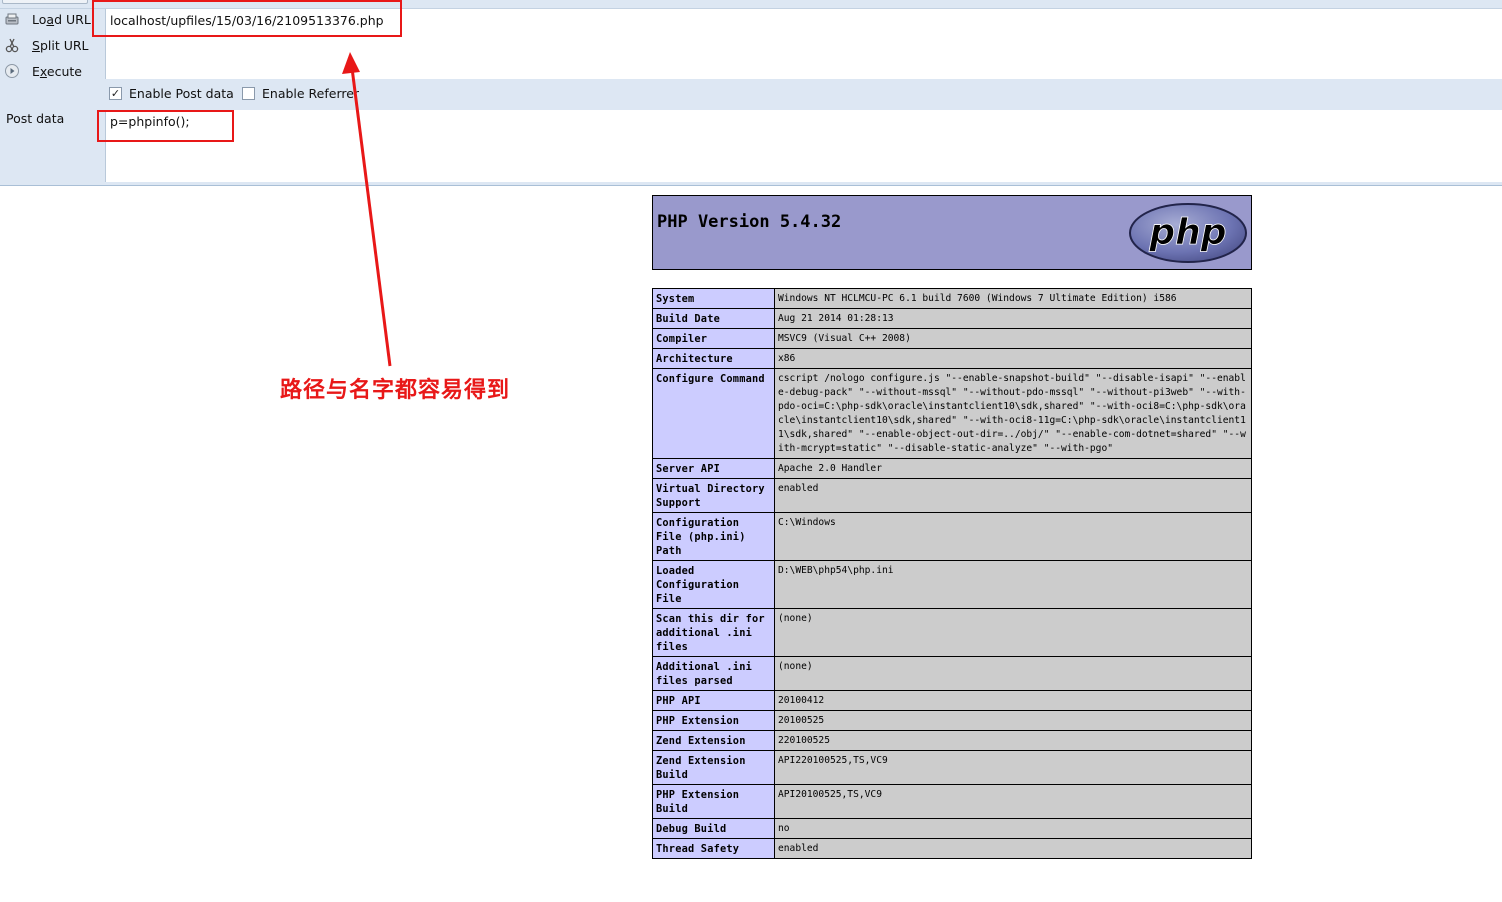 This screenshot has width=1502, height=902. Describe the element at coordinates (713, 358) in the screenshot. I see `row-key: Architecture` at that location.